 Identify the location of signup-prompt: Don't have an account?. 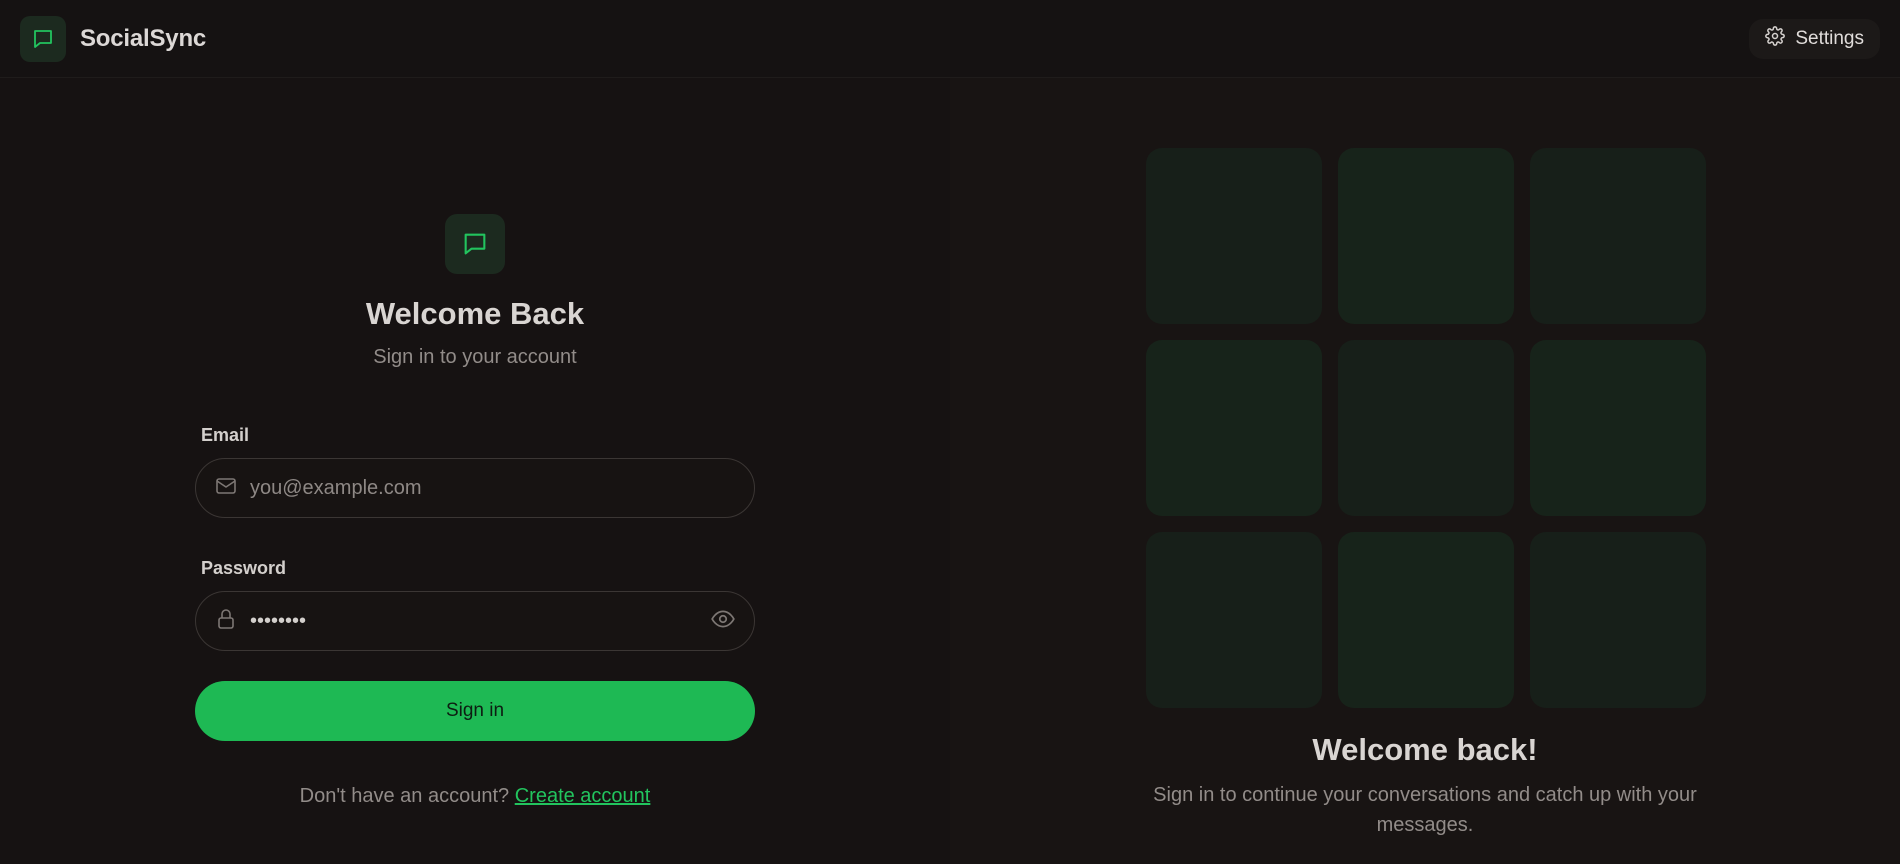
(404, 796).